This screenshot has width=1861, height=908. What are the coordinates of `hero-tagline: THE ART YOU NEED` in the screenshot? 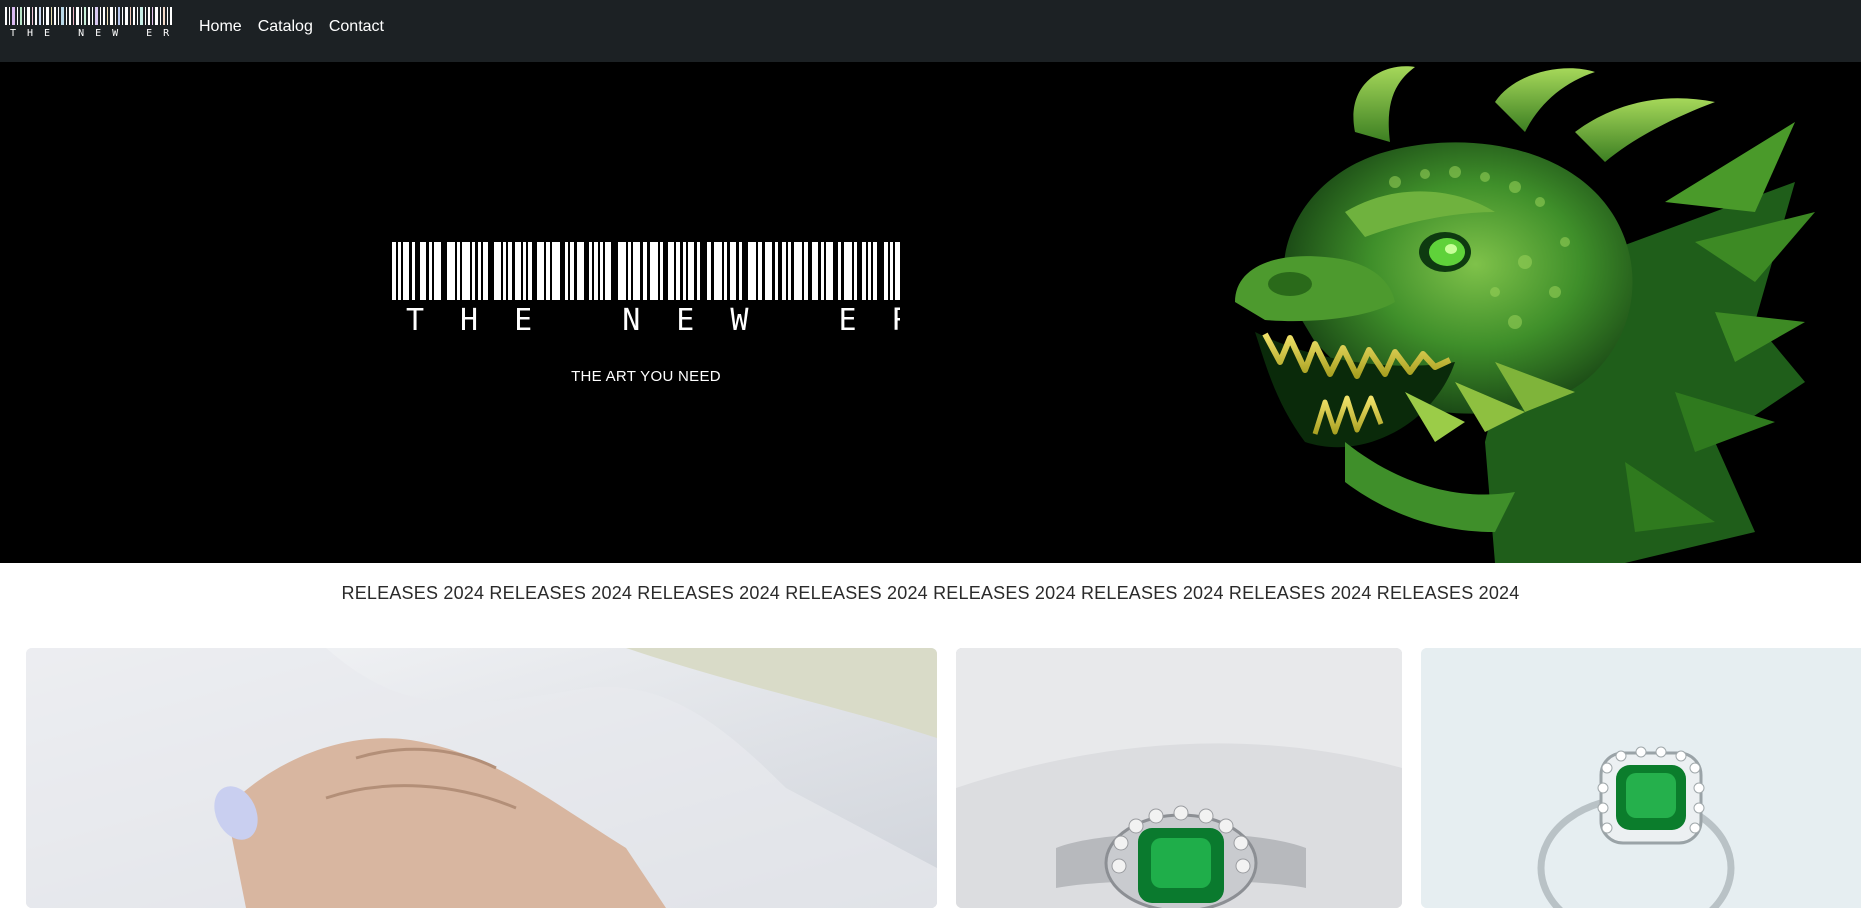 It's located at (646, 376).